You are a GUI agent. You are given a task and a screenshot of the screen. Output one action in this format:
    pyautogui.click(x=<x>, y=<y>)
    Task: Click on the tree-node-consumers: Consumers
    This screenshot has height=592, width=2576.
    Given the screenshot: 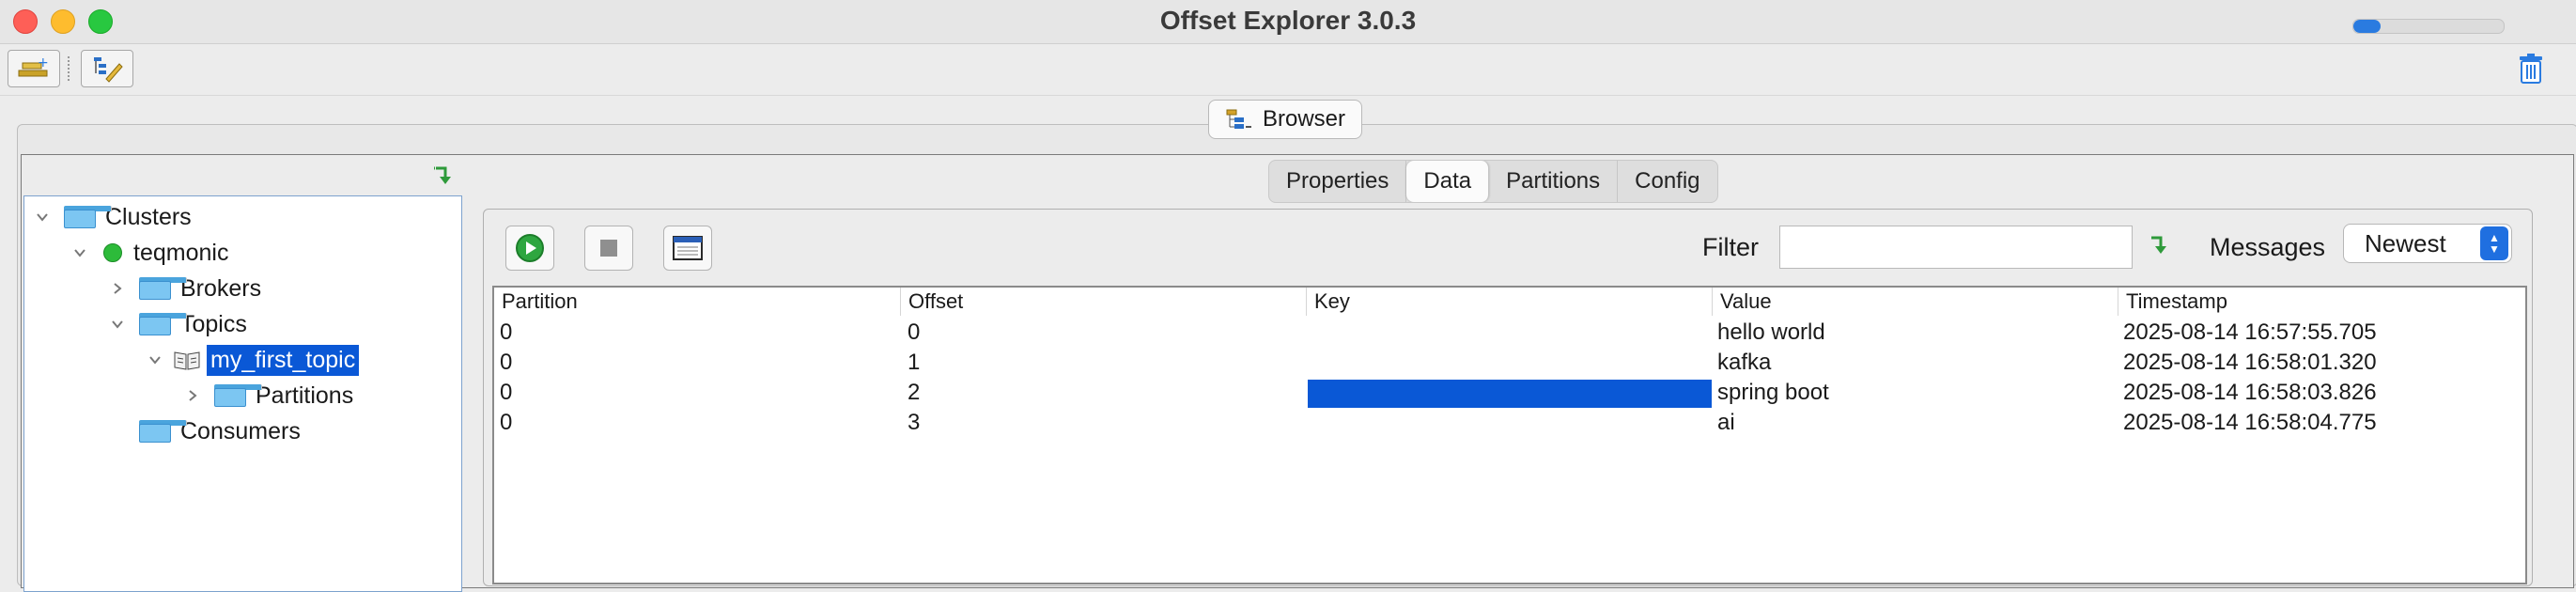 What is the action you would take?
    pyautogui.click(x=220, y=431)
    